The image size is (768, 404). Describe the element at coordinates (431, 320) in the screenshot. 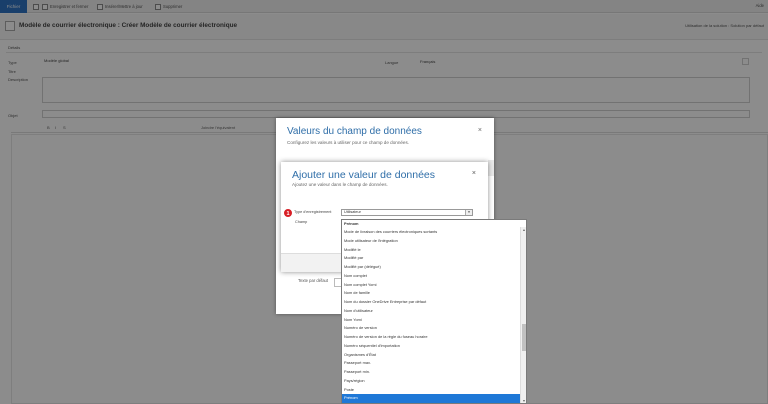

I see `dropdown-option: Nom Yomi` at that location.